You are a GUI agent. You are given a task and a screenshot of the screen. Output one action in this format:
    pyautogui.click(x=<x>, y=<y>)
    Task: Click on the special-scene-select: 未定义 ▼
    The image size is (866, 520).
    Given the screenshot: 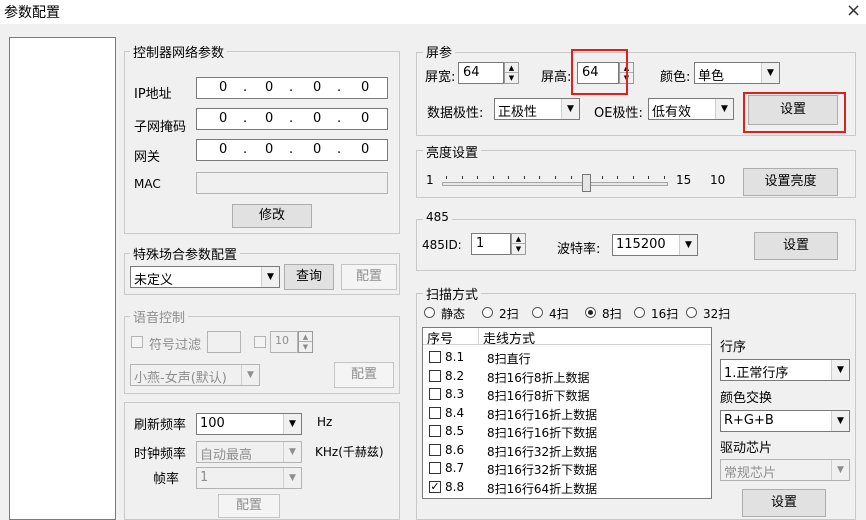 What is the action you would take?
    pyautogui.click(x=205, y=277)
    